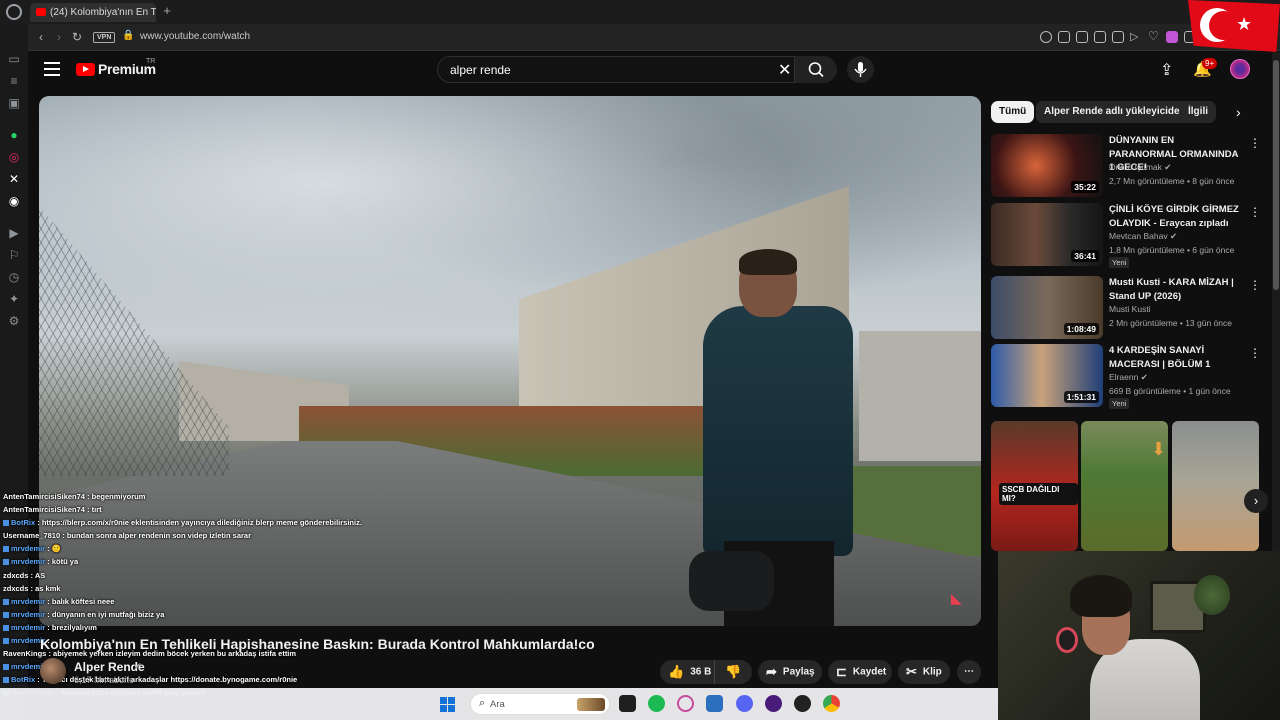 This screenshot has height=720, width=1280. I want to click on recommendation-thumbnail: 1:51:31, so click(1047, 375).